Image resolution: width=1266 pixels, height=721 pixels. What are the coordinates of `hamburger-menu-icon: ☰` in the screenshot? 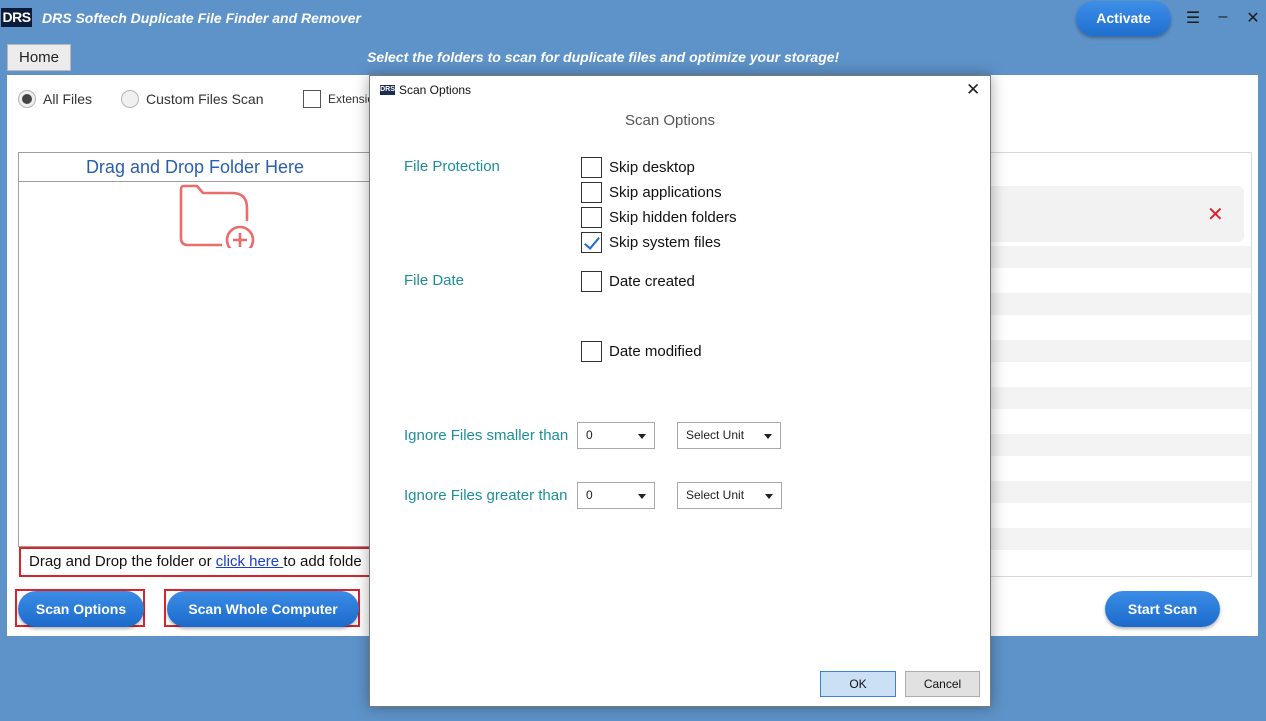 It's located at (1193, 18).